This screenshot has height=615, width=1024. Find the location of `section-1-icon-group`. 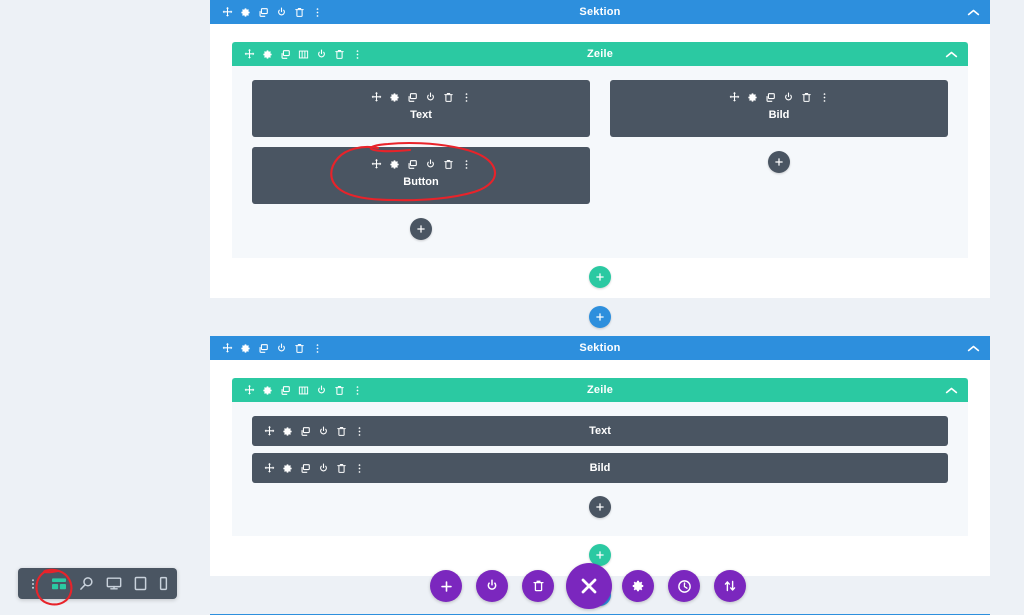

section-1-icon-group is located at coordinates (272, 12).